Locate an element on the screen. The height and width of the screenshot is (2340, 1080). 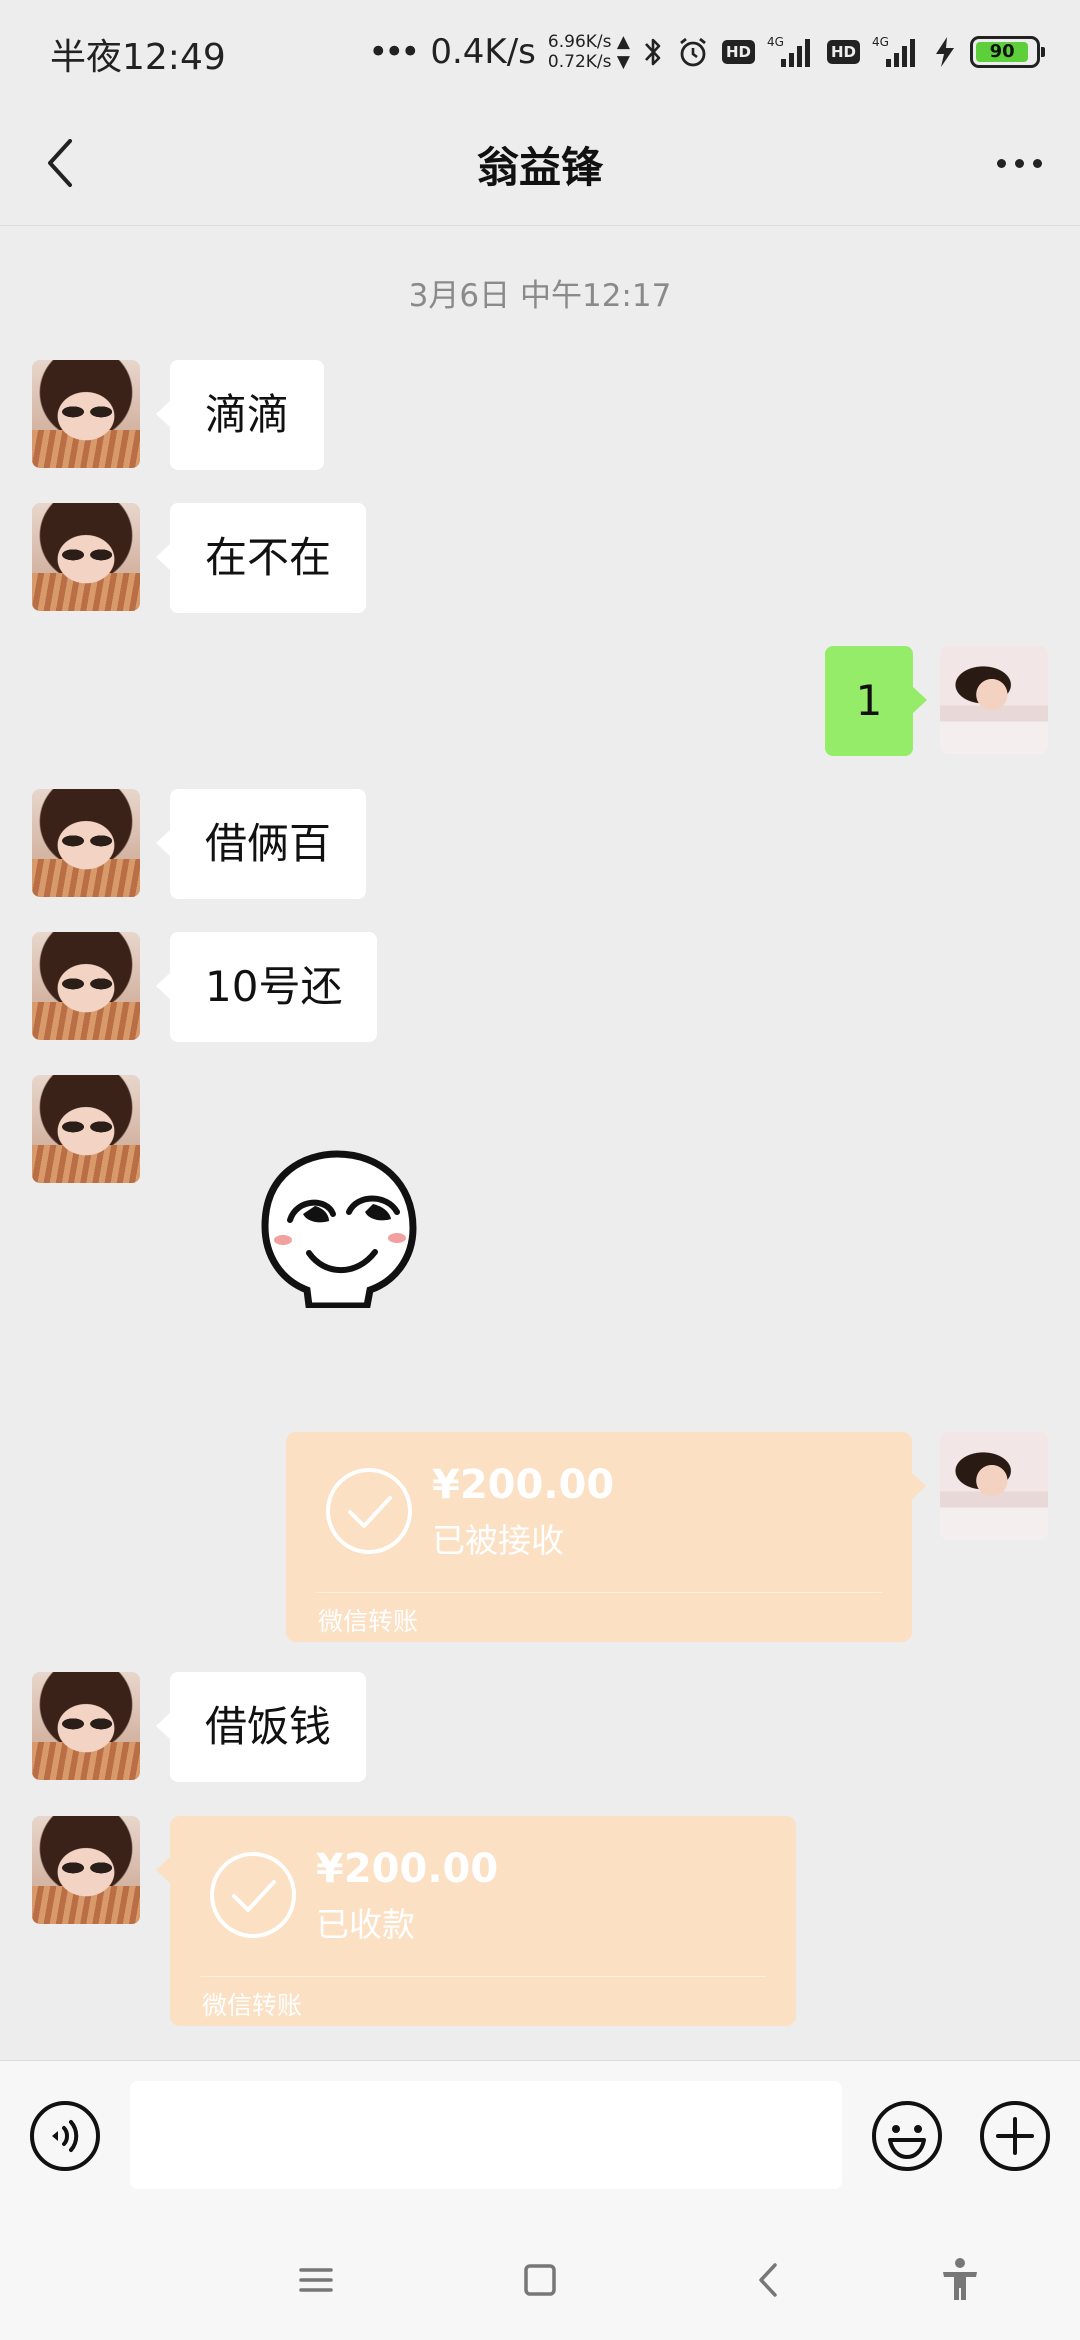
transfer-status: 已被接收 is located at coordinates (498, 1540).